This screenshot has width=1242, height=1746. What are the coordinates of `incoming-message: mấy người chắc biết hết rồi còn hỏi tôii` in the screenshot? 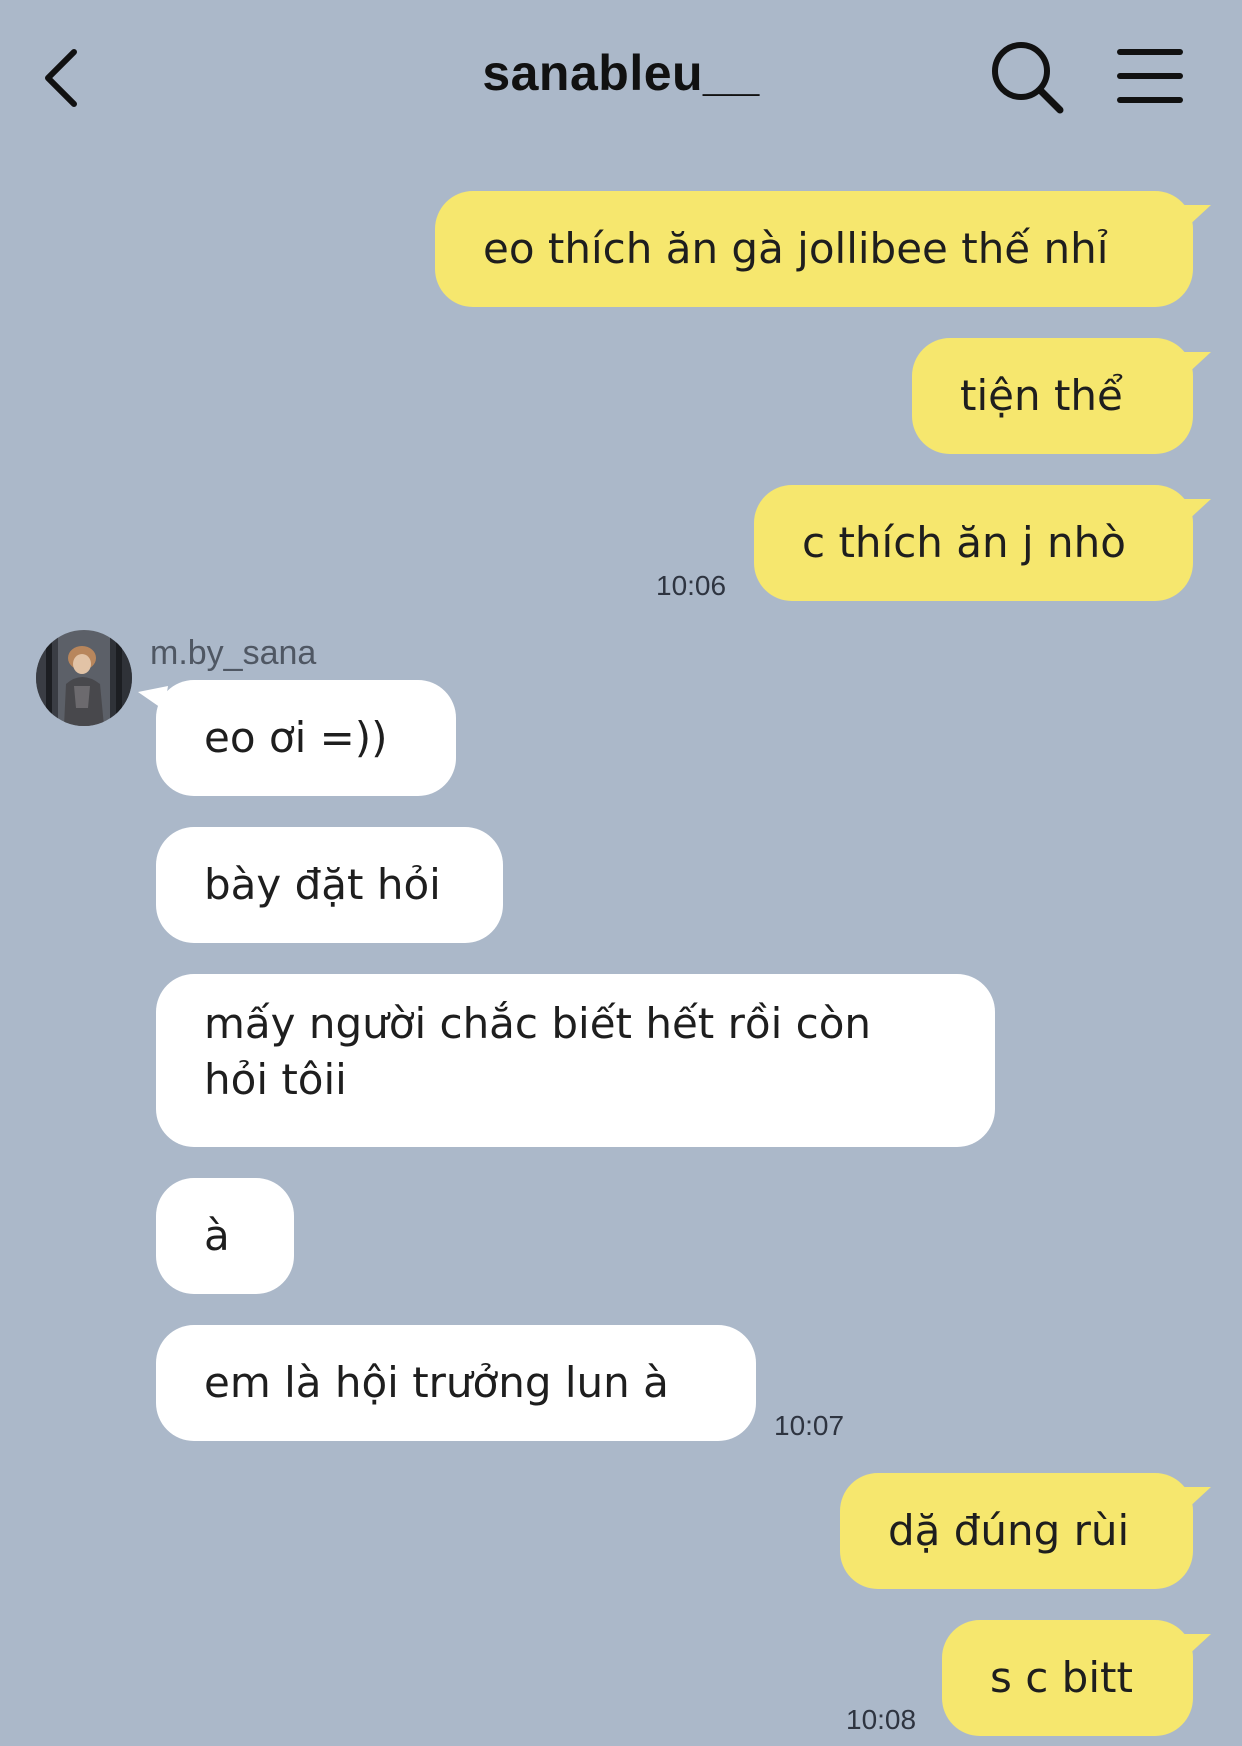 It's located at (575, 1060).